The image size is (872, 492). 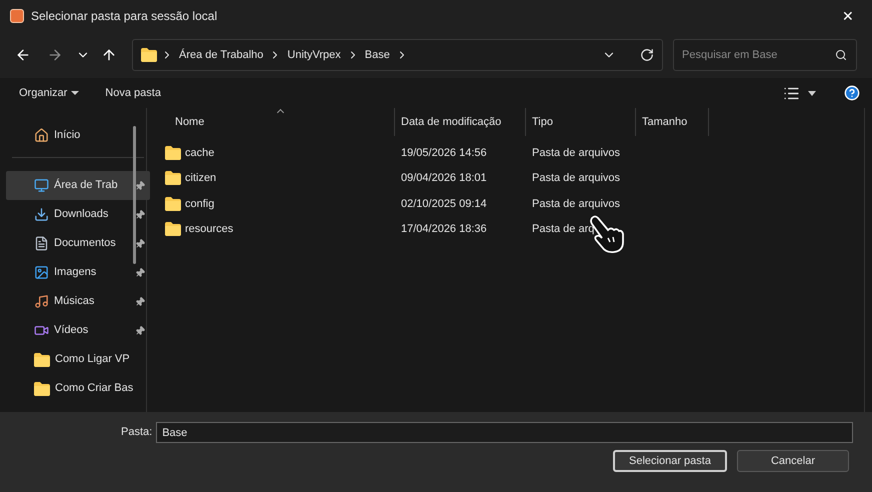 What do you see at coordinates (93, 360) in the screenshot?
I see `sidebar-label: Como Ligar VP` at bounding box center [93, 360].